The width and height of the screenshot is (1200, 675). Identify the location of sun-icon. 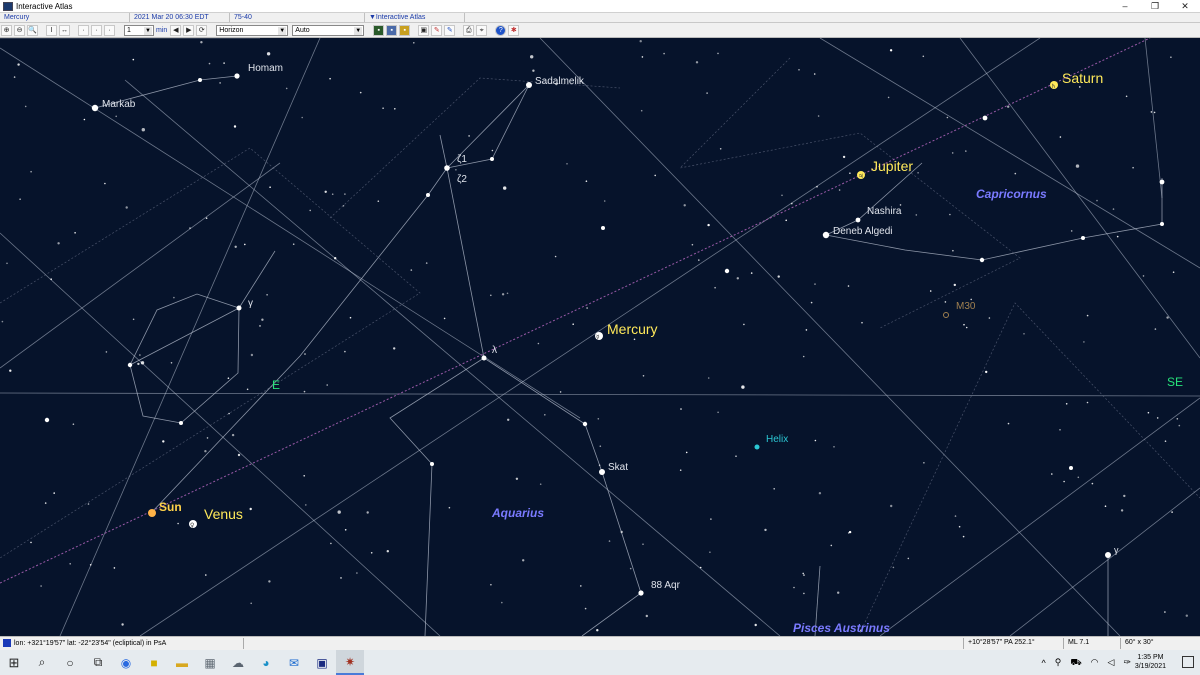
(152, 513).